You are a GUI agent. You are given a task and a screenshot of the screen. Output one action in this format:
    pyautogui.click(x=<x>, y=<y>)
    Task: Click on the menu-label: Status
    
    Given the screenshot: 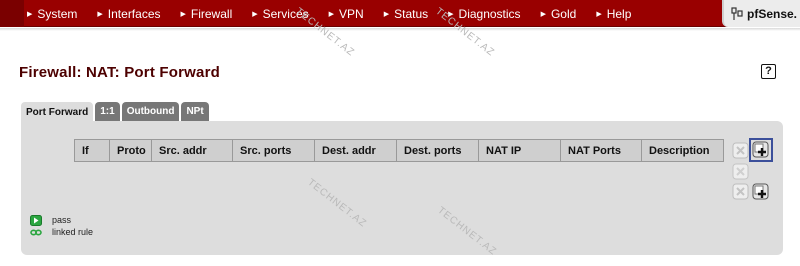 What is the action you would take?
    pyautogui.click(x=411, y=13)
    